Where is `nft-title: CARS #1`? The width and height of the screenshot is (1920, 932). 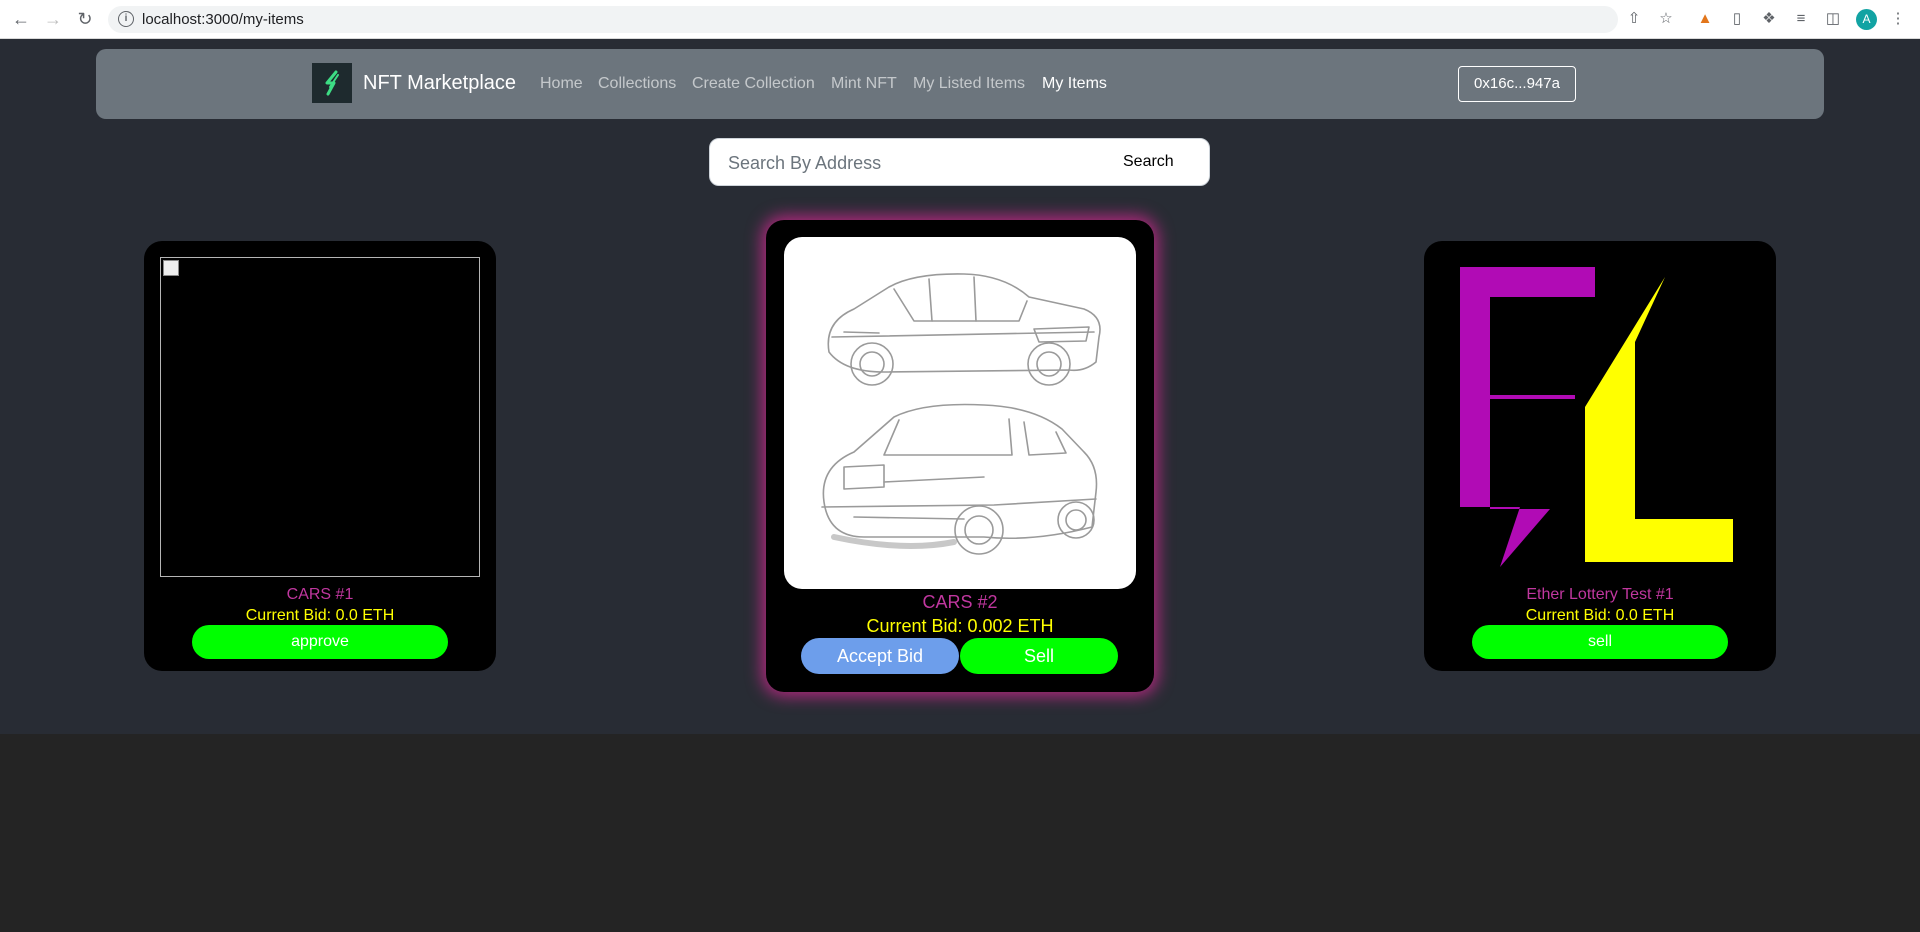
nft-title: CARS #1 is located at coordinates (320, 594).